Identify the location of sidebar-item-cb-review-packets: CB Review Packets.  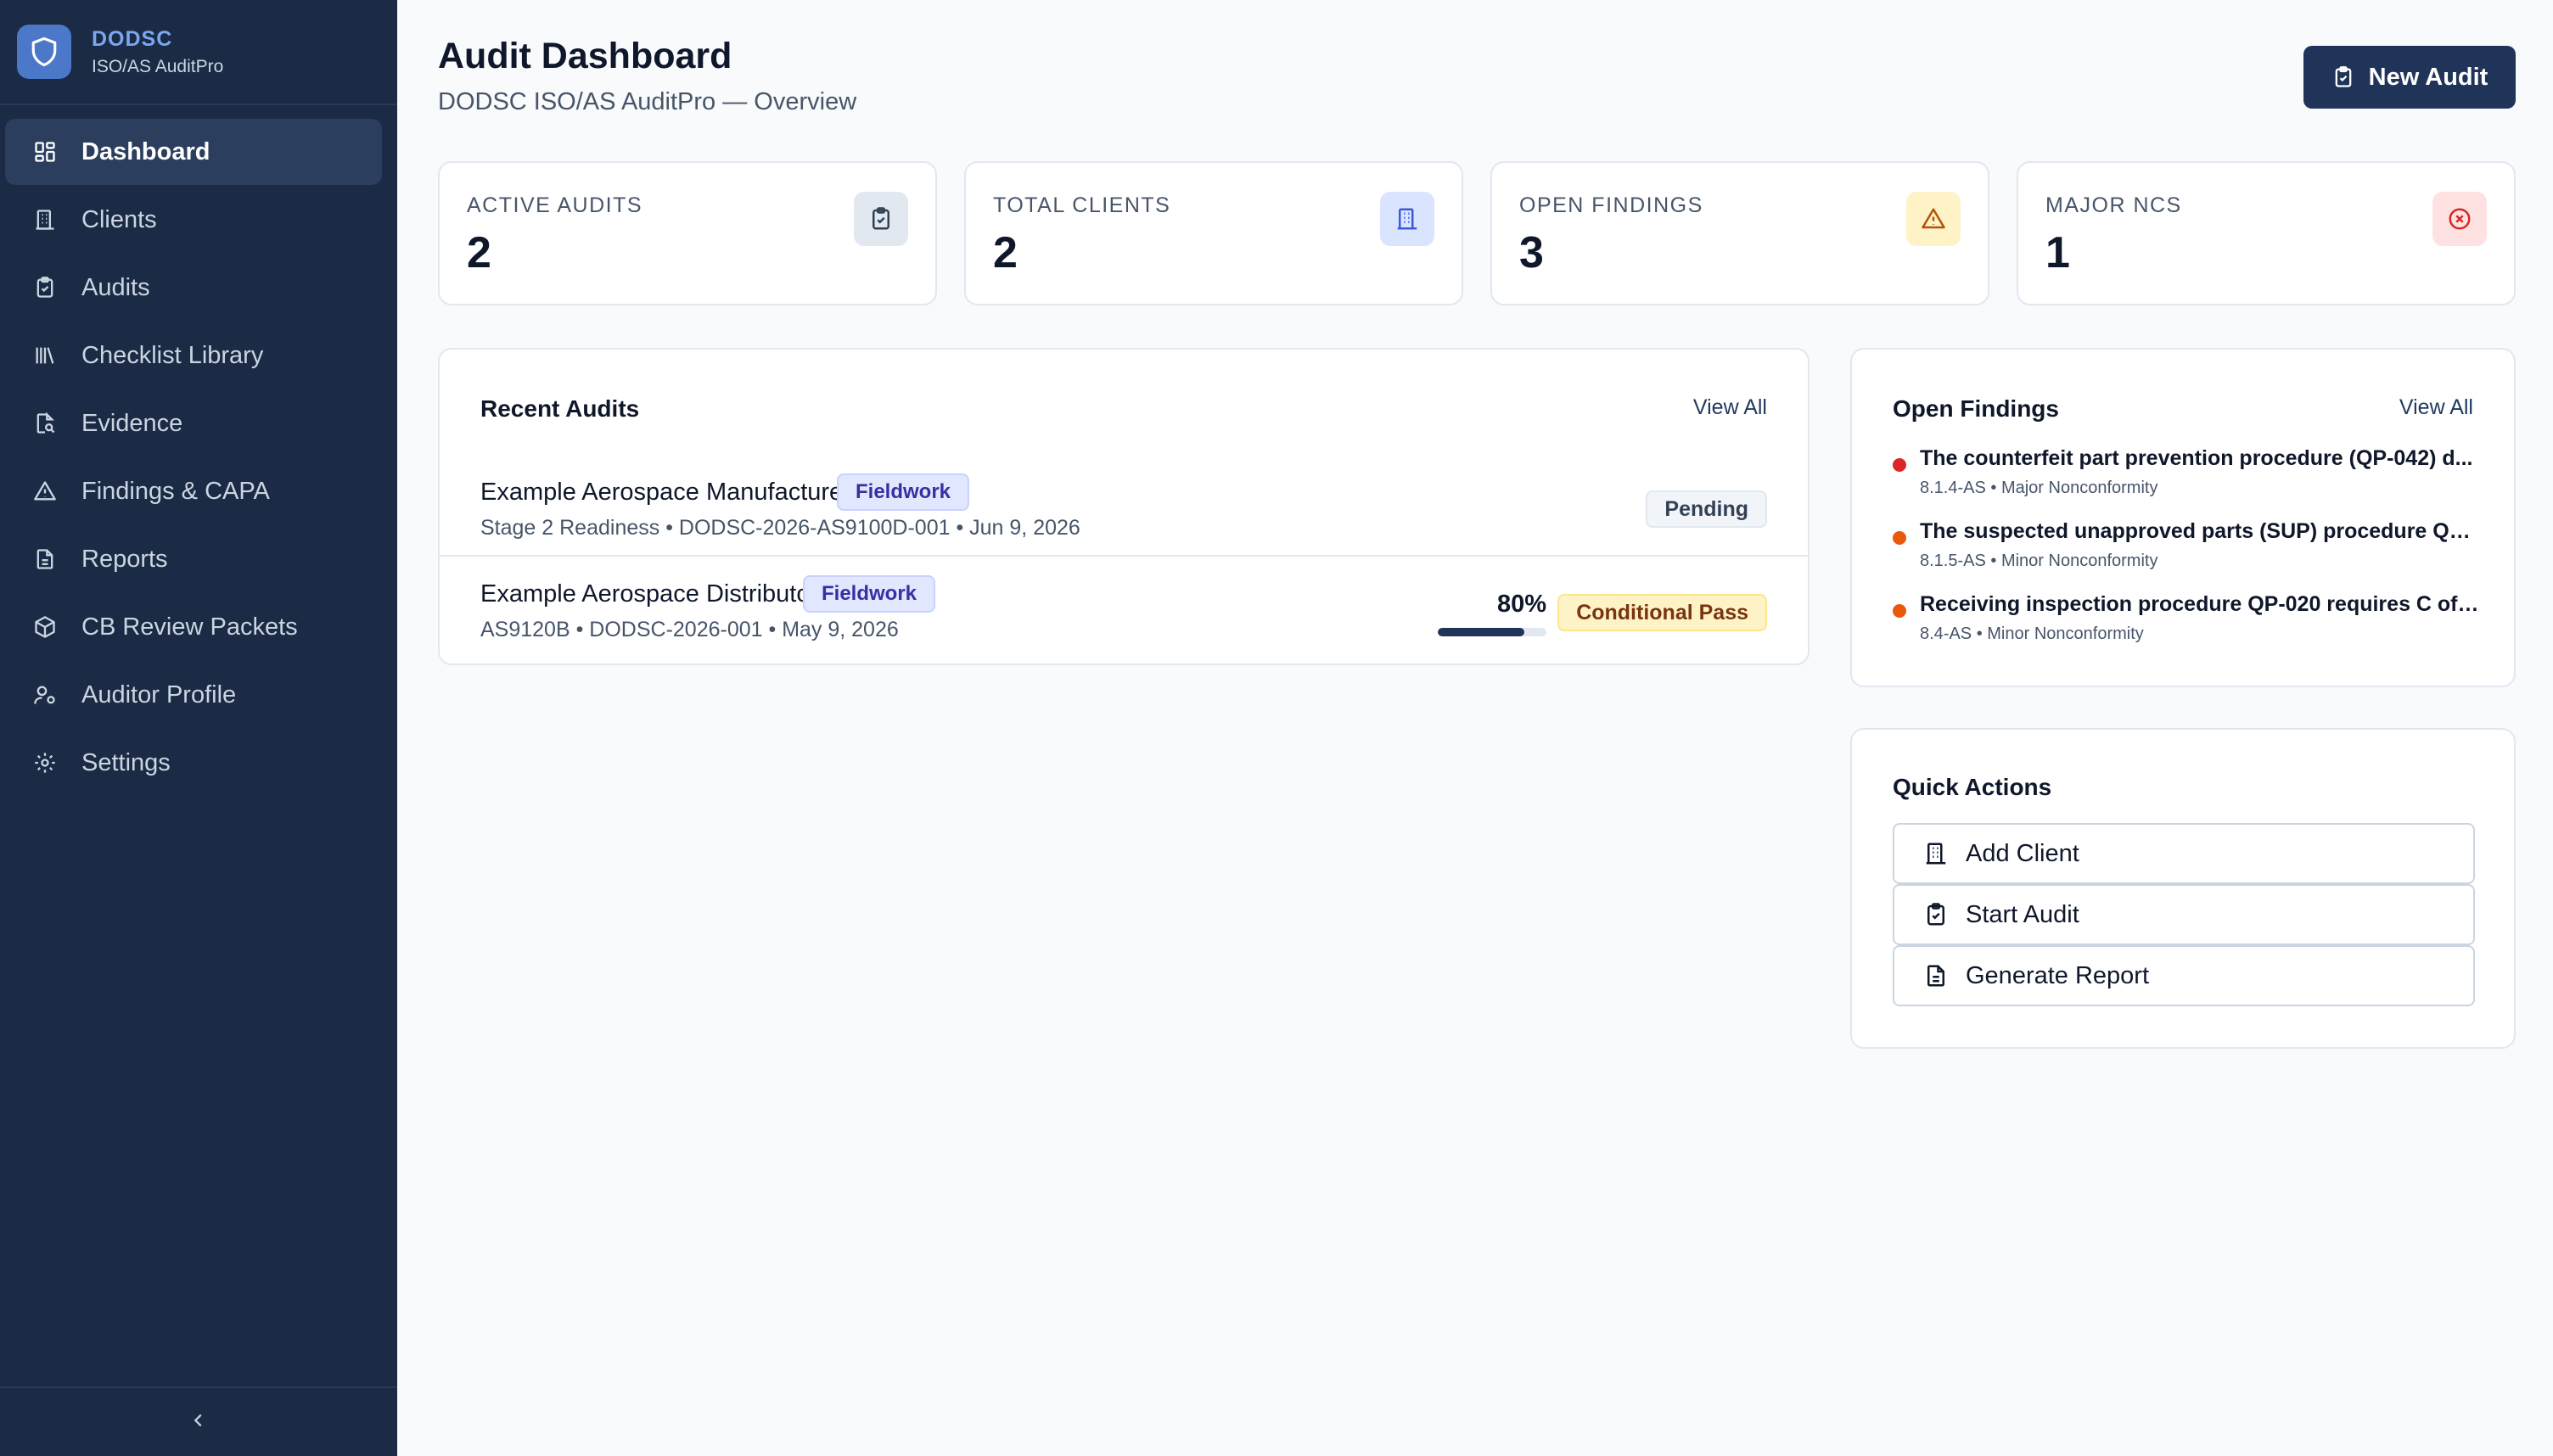
(193, 627).